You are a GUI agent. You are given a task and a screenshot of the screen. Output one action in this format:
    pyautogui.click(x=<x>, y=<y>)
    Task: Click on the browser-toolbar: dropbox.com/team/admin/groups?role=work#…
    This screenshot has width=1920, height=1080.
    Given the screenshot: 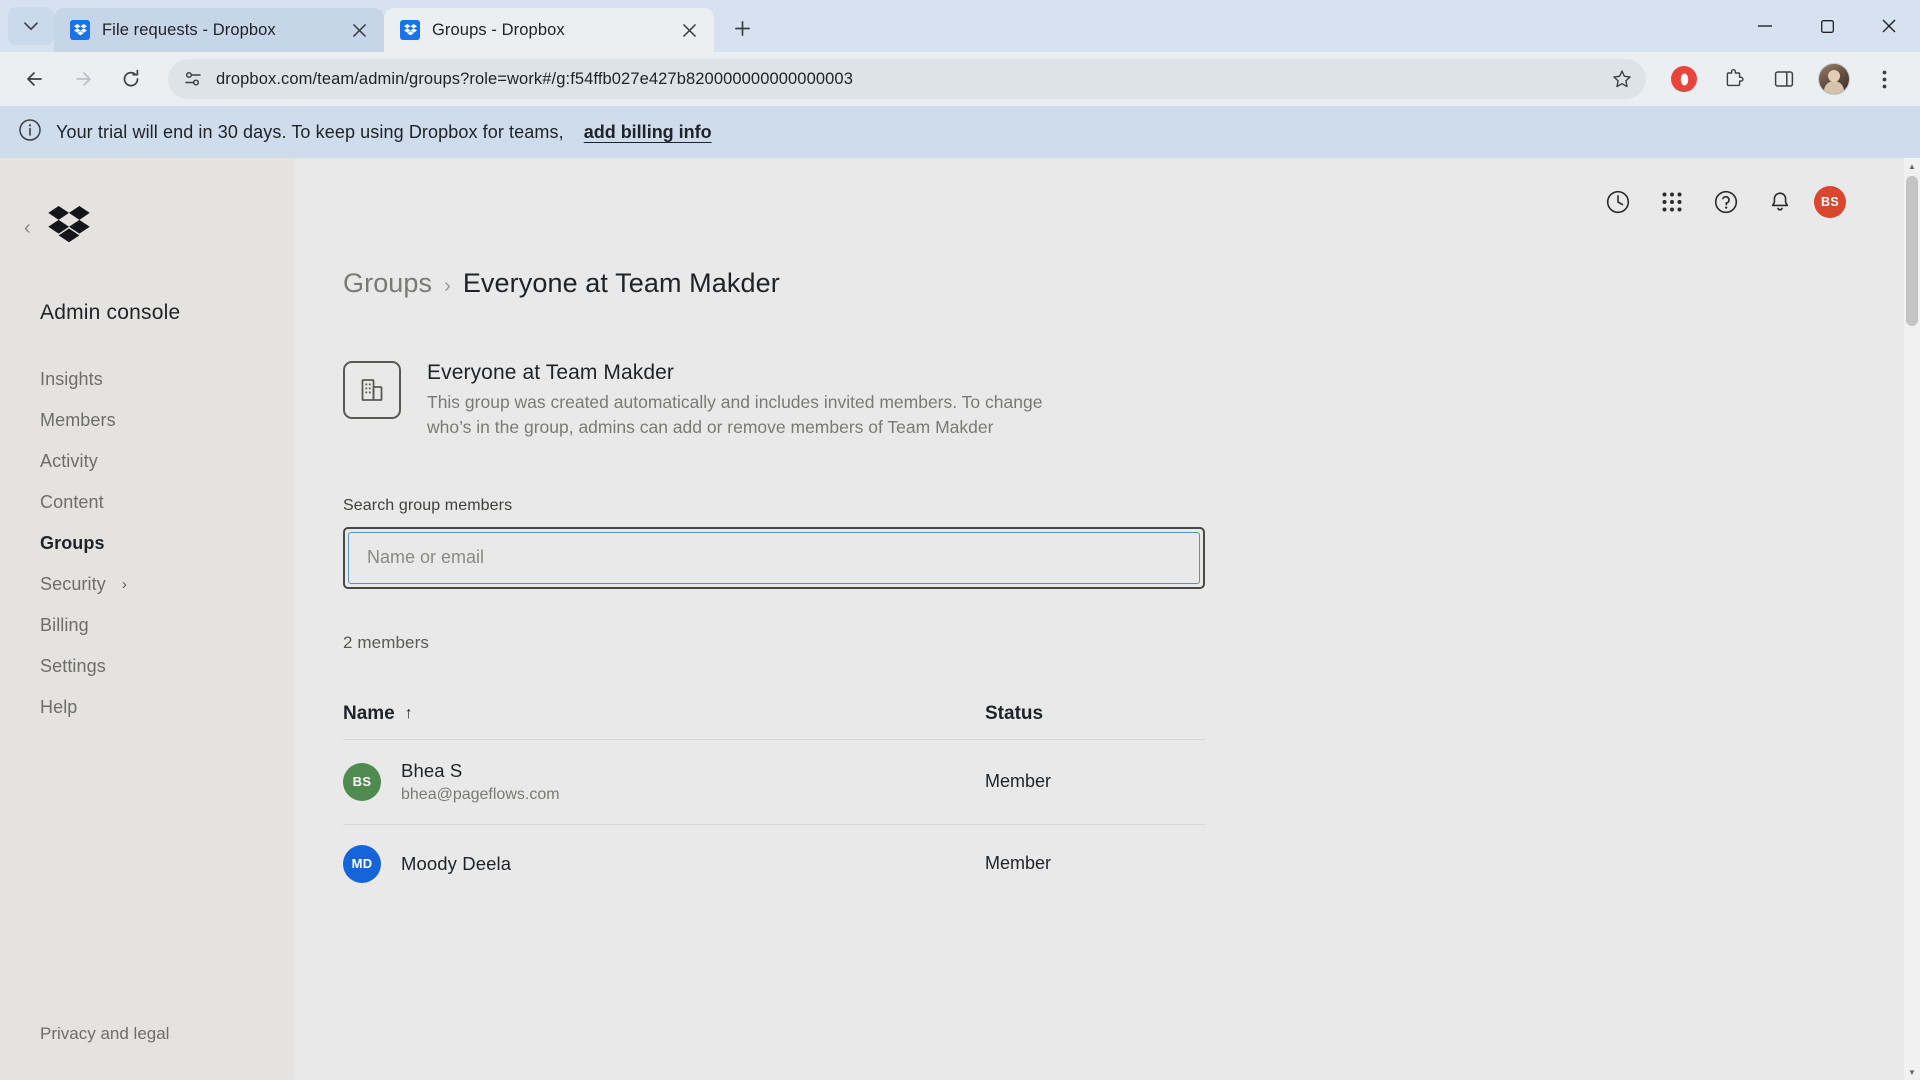 What is the action you would take?
    pyautogui.click(x=960, y=79)
    